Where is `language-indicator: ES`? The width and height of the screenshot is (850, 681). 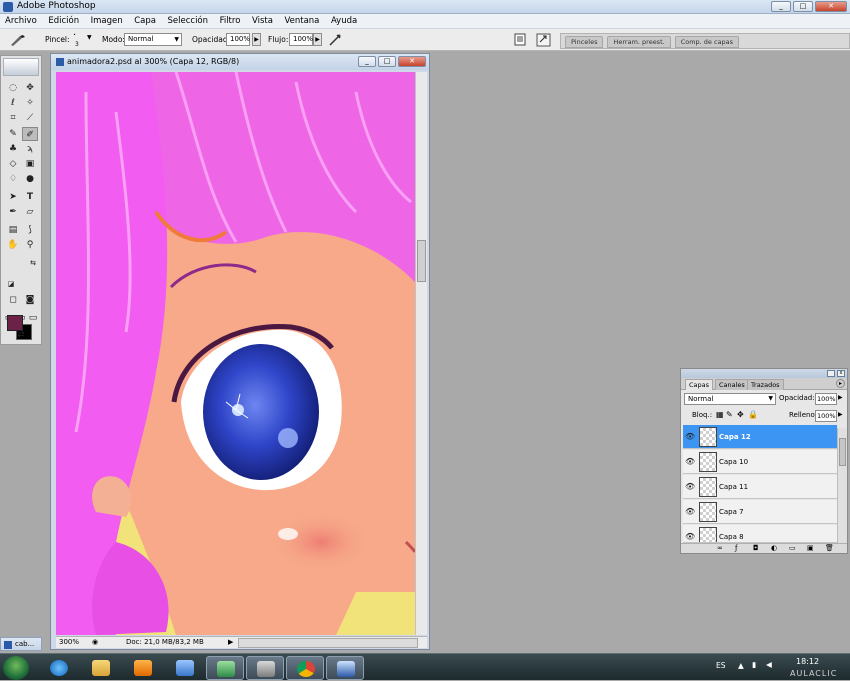 language-indicator: ES is located at coordinates (721, 665).